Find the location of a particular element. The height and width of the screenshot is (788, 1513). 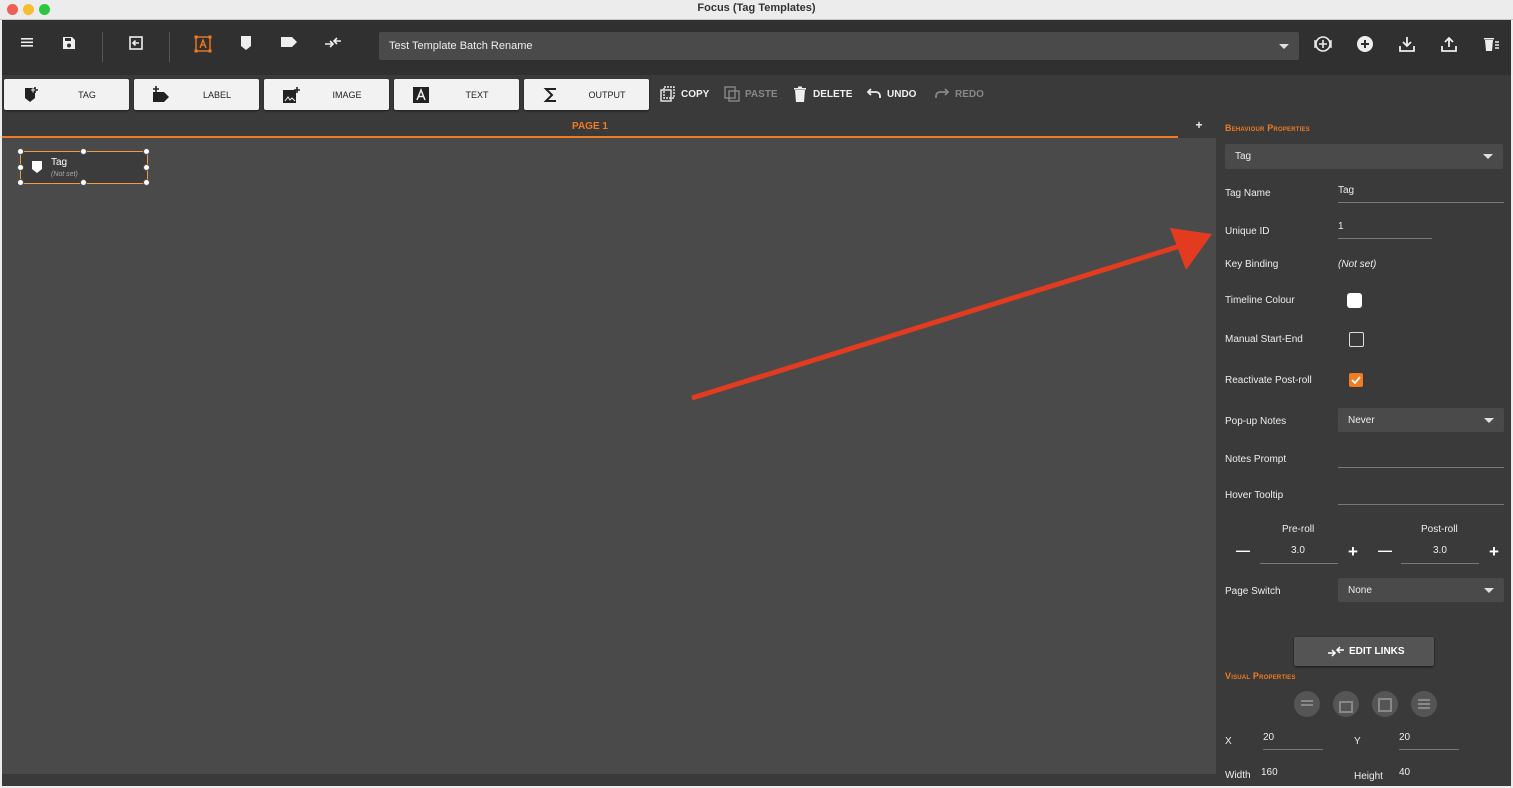

download-icon is located at coordinates (1407, 46).